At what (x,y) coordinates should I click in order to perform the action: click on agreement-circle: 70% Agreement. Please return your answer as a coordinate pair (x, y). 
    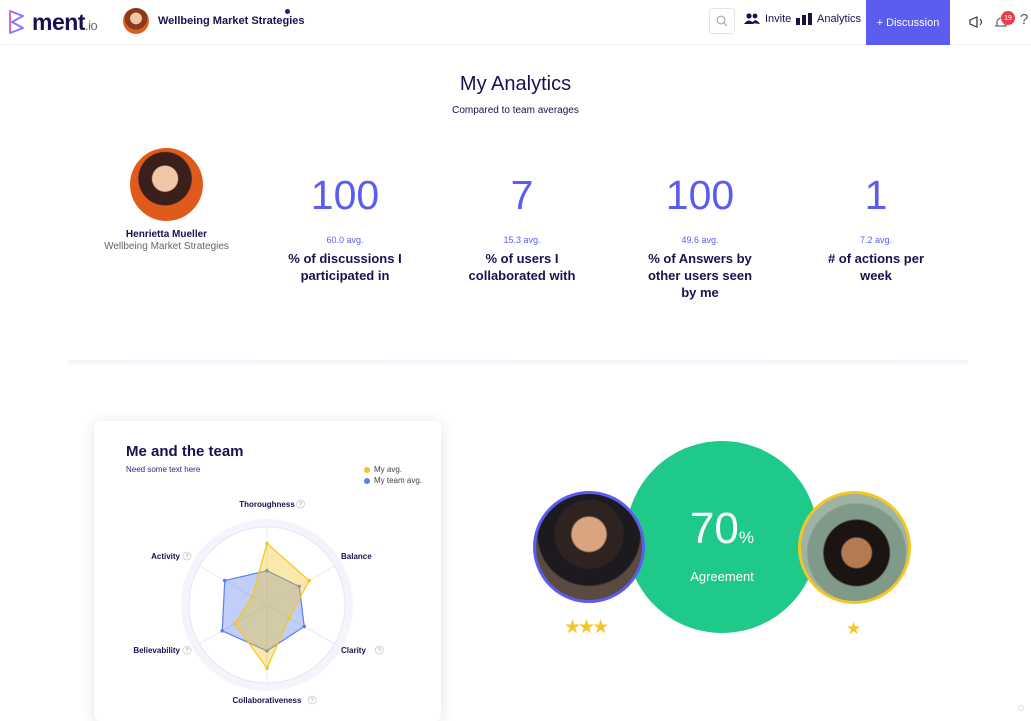
    Looking at the image, I should click on (722, 537).